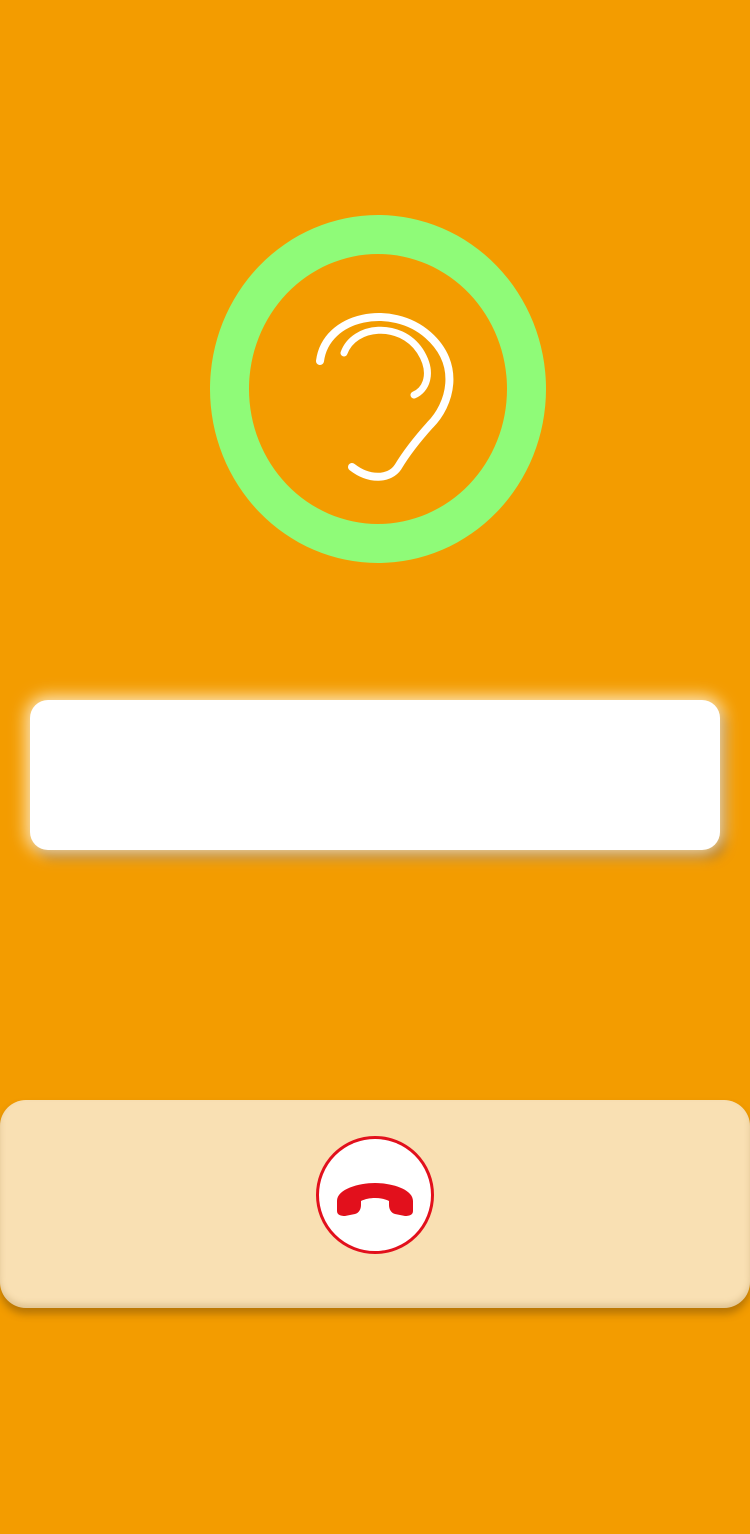  I want to click on message-box, so click(375, 775).